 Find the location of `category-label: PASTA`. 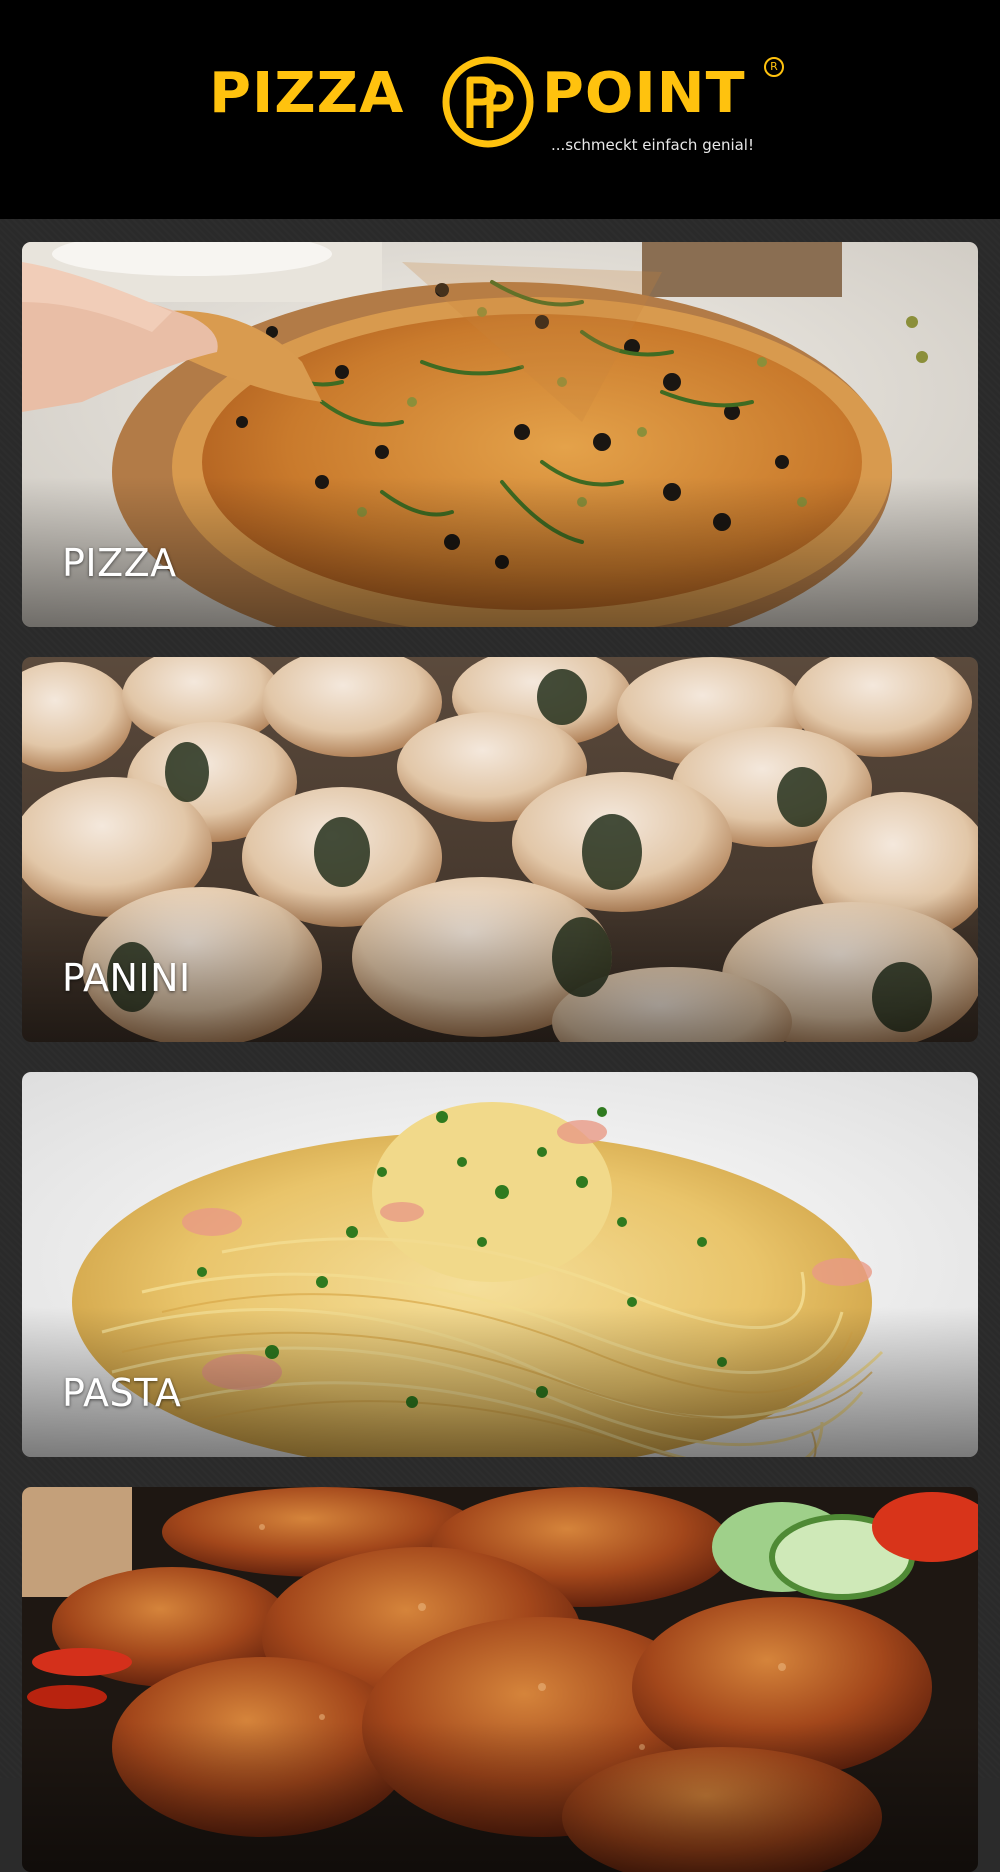

category-label: PASTA is located at coordinates (122, 1393).